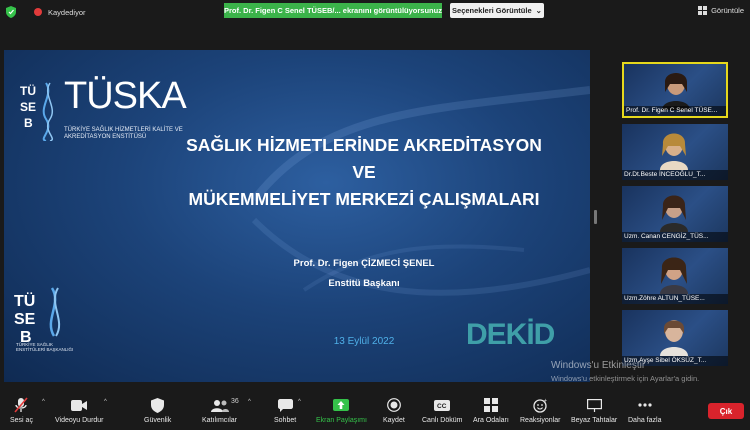 The height and width of the screenshot is (430, 750). Describe the element at coordinates (341, 405) in the screenshot. I see `share-screen-icon` at that location.